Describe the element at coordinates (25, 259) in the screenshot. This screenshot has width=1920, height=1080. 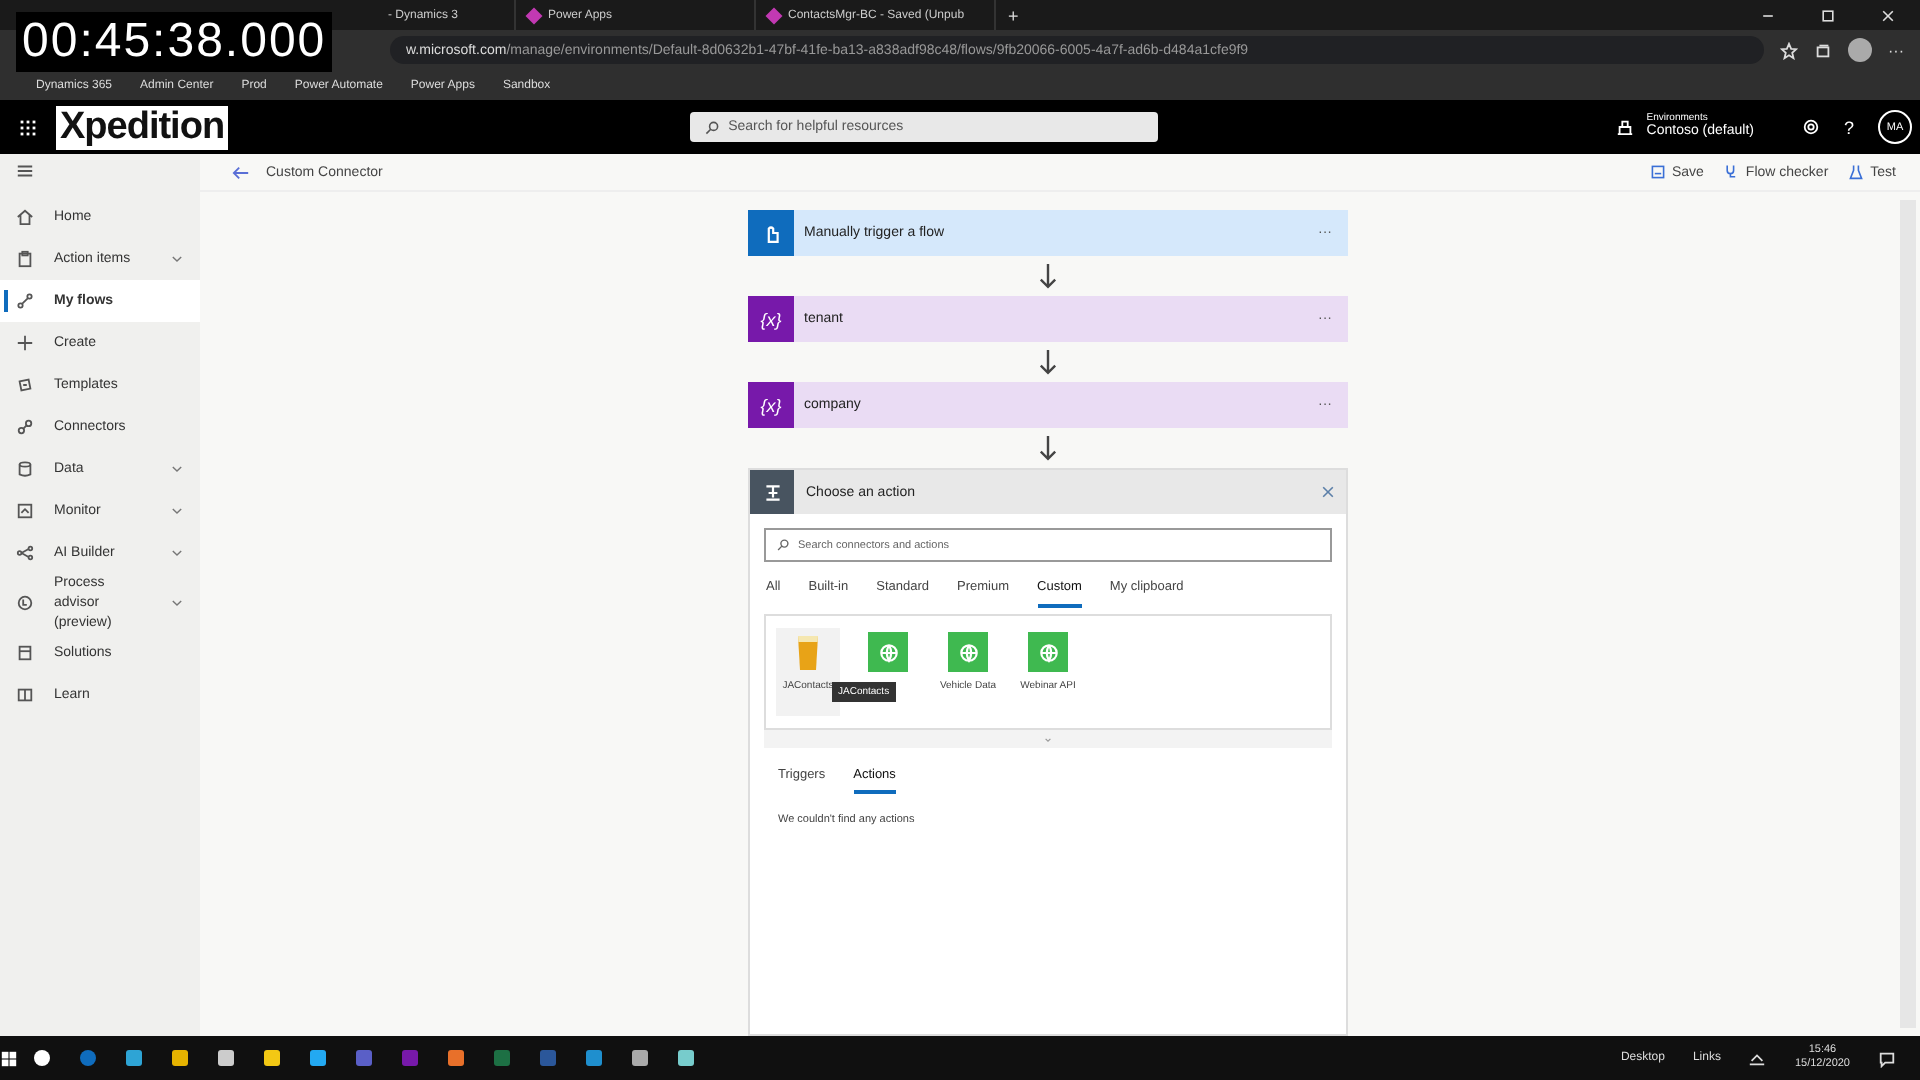
I see `clipboard-icon` at that location.